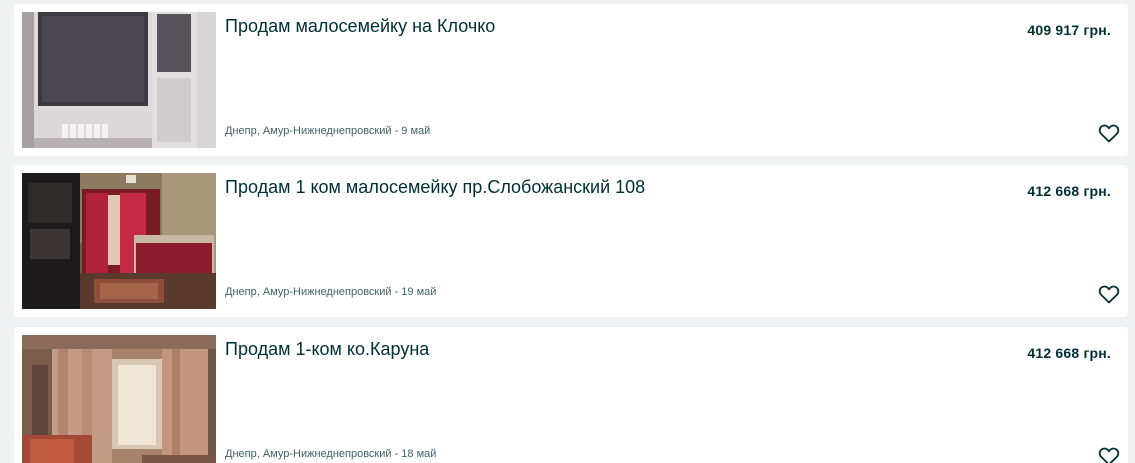  What do you see at coordinates (331, 292) in the screenshot?
I see `listing-location-date: Днепр, Амур-Нижнеднепровский - 19 май` at bounding box center [331, 292].